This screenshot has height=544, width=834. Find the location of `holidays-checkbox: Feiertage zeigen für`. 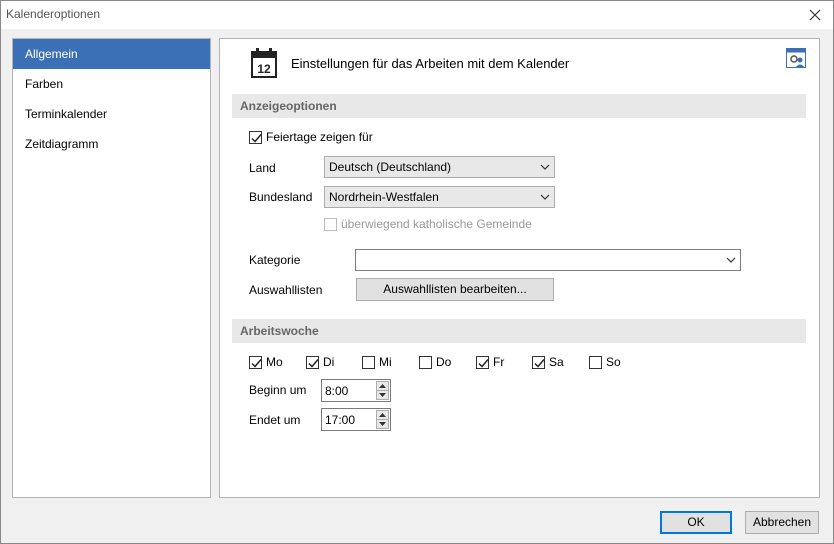

holidays-checkbox: Feiertage zeigen für is located at coordinates (311, 137).